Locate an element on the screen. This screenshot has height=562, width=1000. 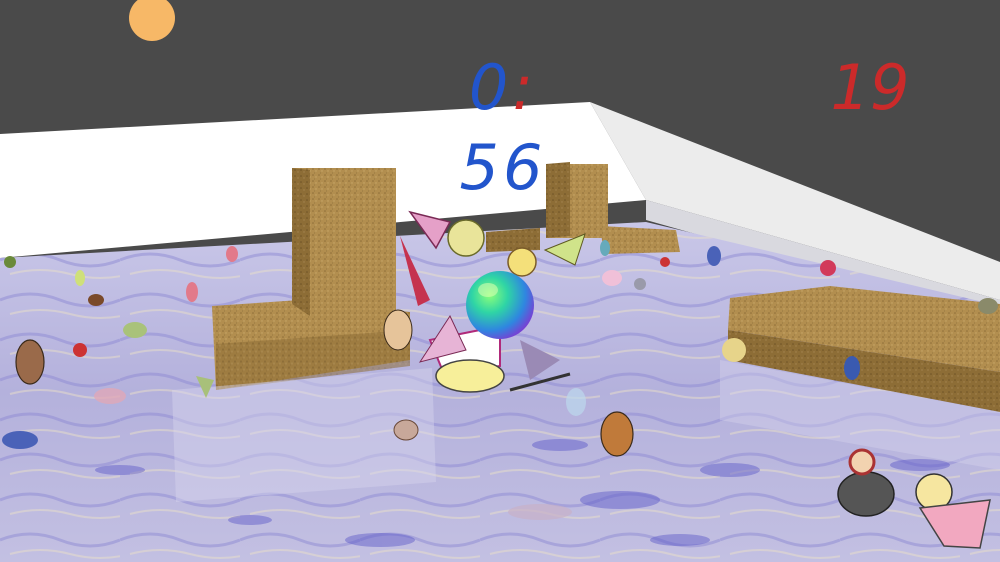
sand-pillar-back is located at coordinates (577, 200).